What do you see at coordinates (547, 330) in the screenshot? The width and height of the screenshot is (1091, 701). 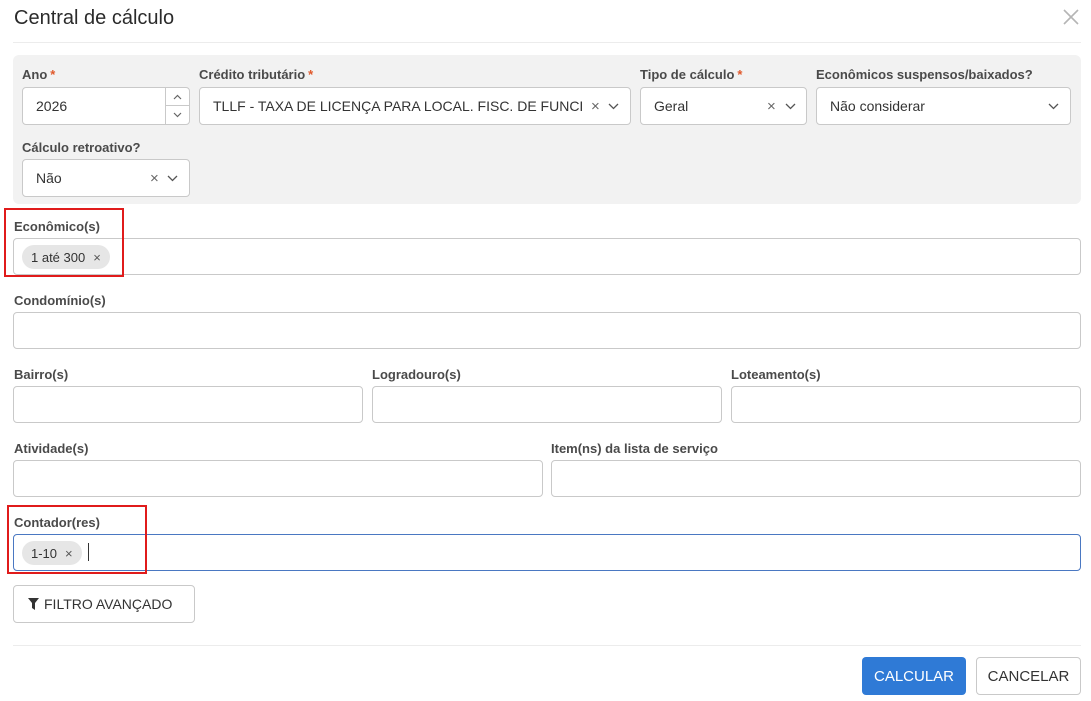 I see `condominios-input` at bounding box center [547, 330].